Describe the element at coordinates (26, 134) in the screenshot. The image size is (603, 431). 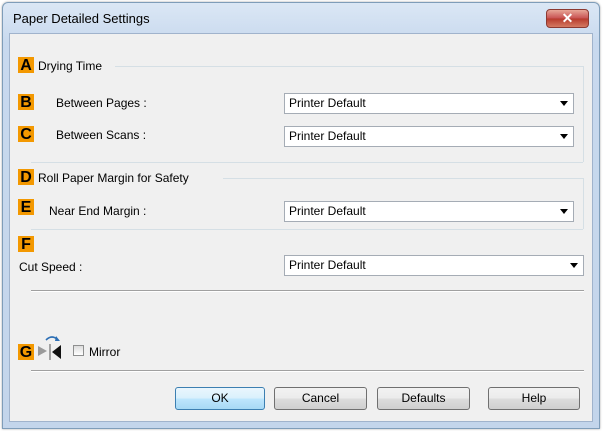
I see `callout-badge-c: C` at that location.